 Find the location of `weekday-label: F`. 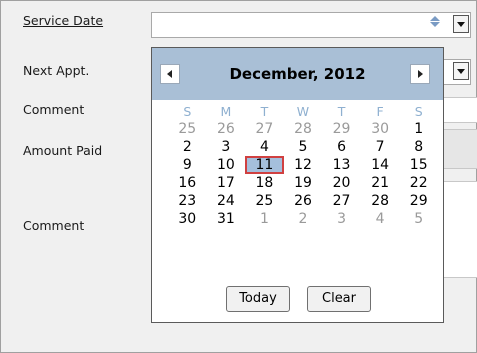

weekday-label: F is located at coordinates (380, 111).